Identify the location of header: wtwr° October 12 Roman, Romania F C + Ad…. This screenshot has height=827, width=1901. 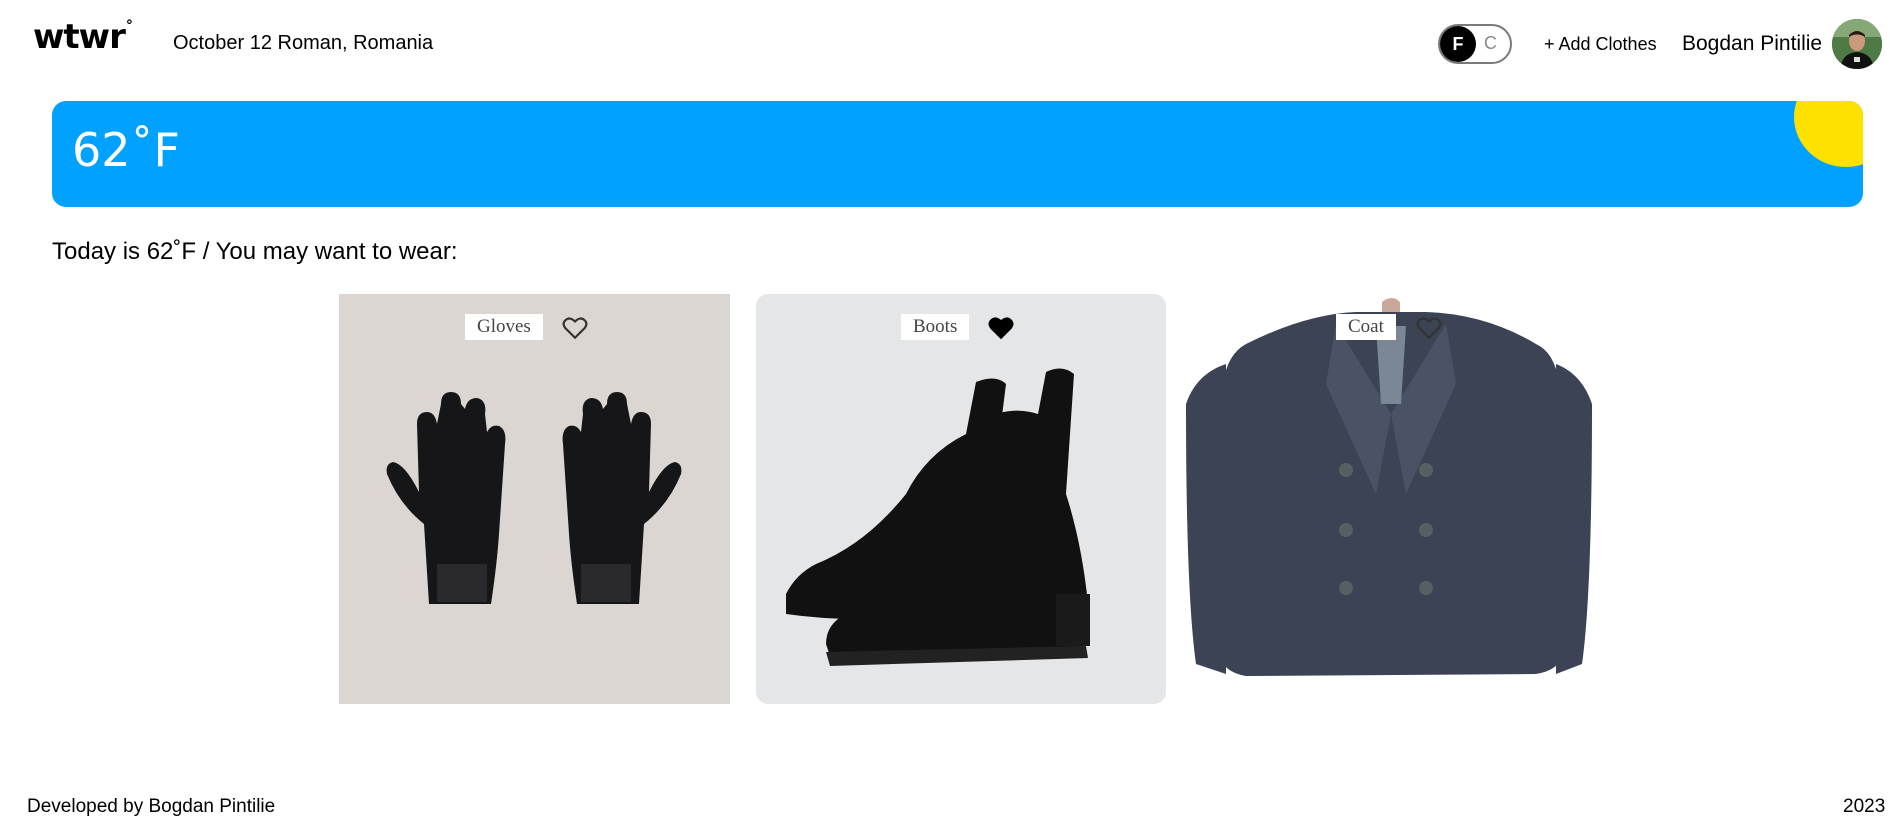
(950, 44).